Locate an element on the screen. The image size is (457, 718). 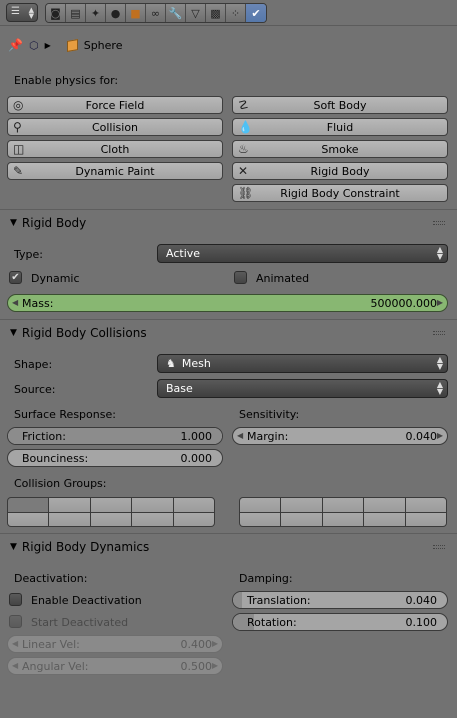
check-icon: ✔ is located at coordinates (15, 277).